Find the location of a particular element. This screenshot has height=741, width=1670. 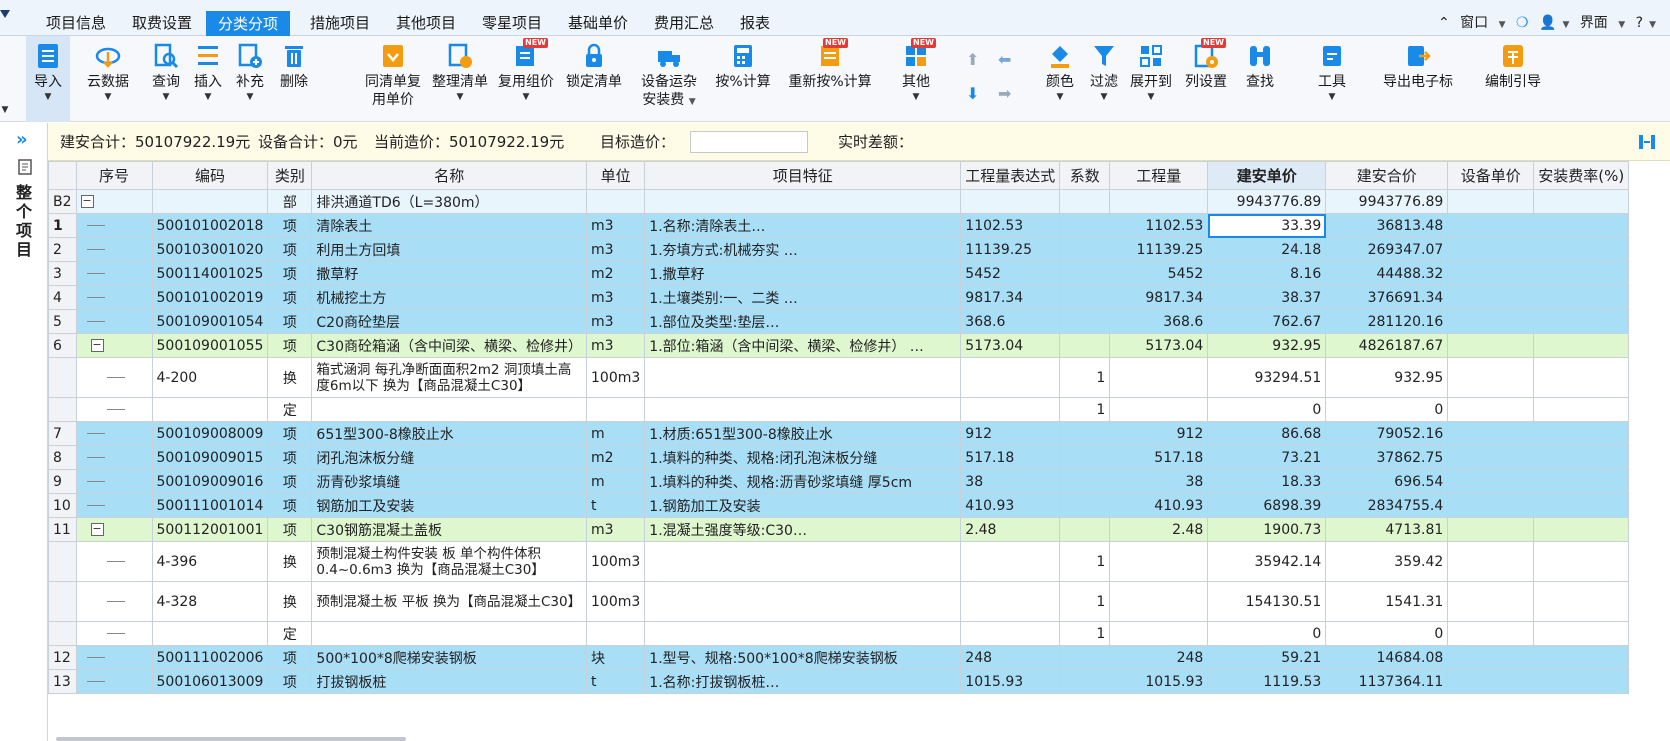

feature-cell: 1.型号、规格:500*100*8爬梯安装钢板 is located at coordinates (803, 657).